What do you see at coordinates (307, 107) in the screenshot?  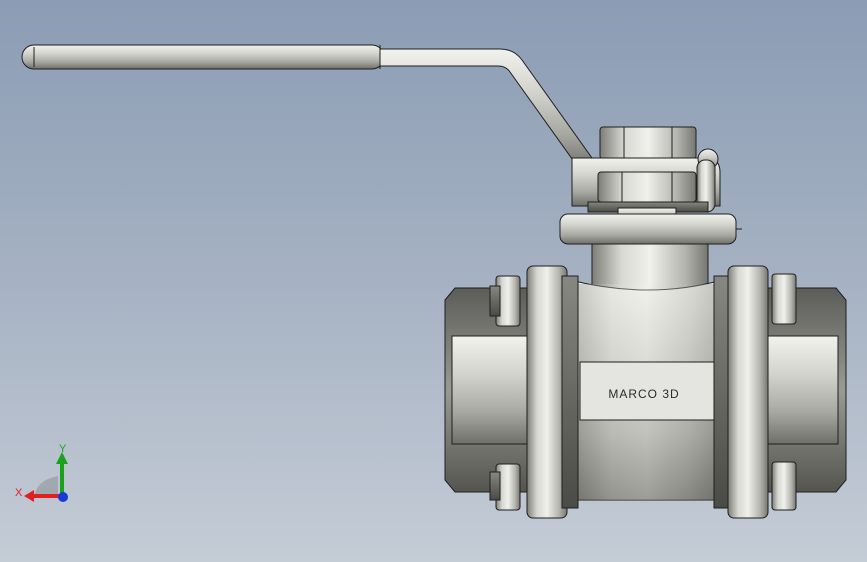 I see `handle-lever` at bounding box center [307, 107].